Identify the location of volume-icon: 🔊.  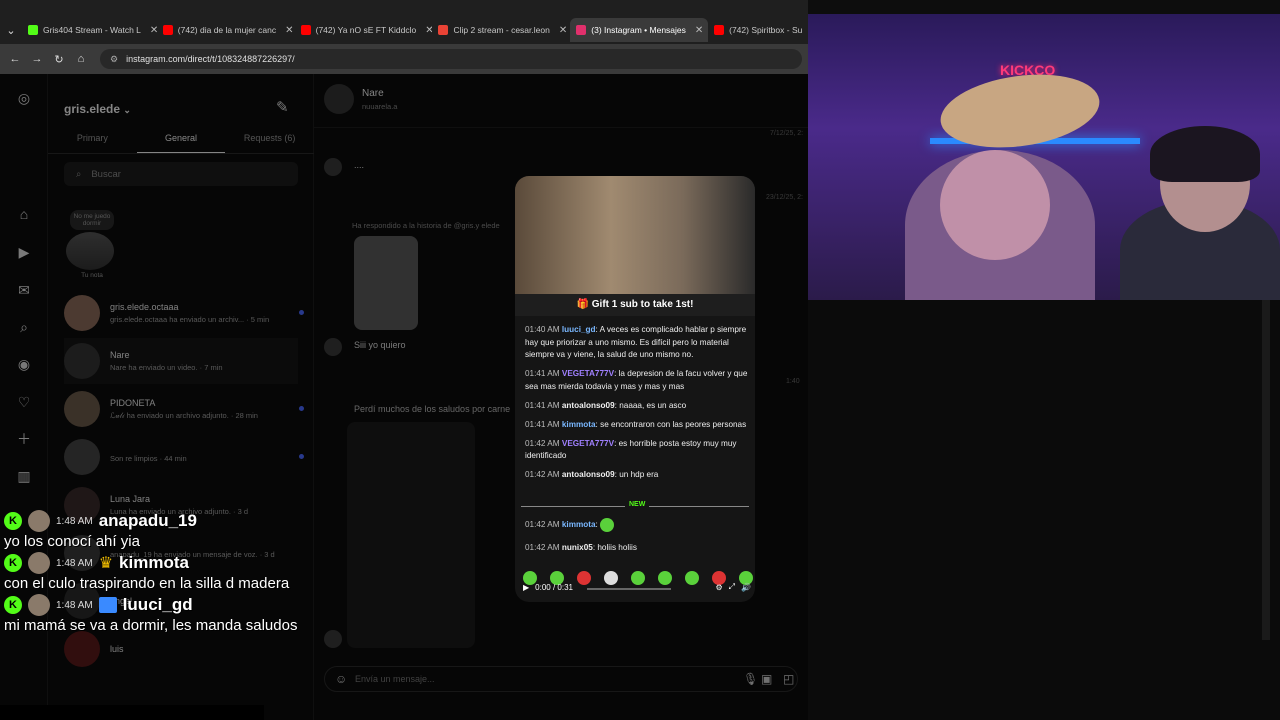
(746, 587).